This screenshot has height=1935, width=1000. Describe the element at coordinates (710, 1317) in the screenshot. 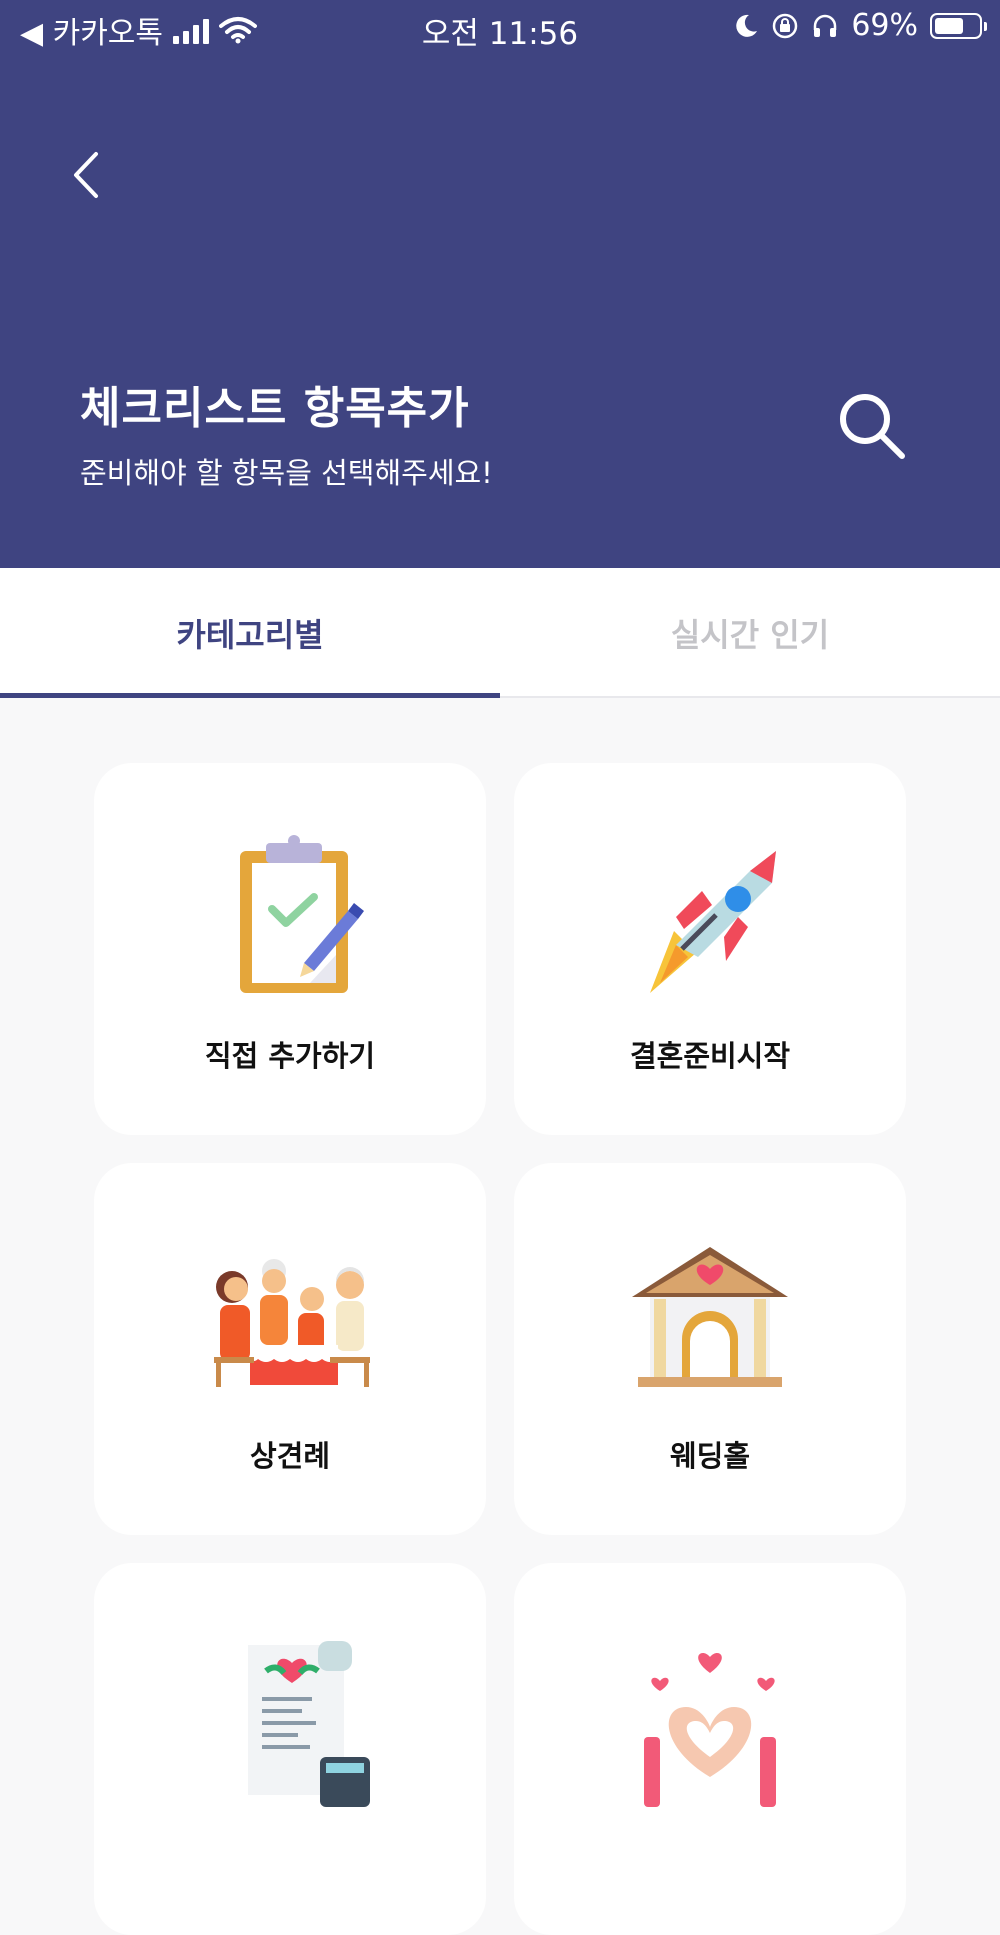

I see `wedding-hall-icon` at that location.